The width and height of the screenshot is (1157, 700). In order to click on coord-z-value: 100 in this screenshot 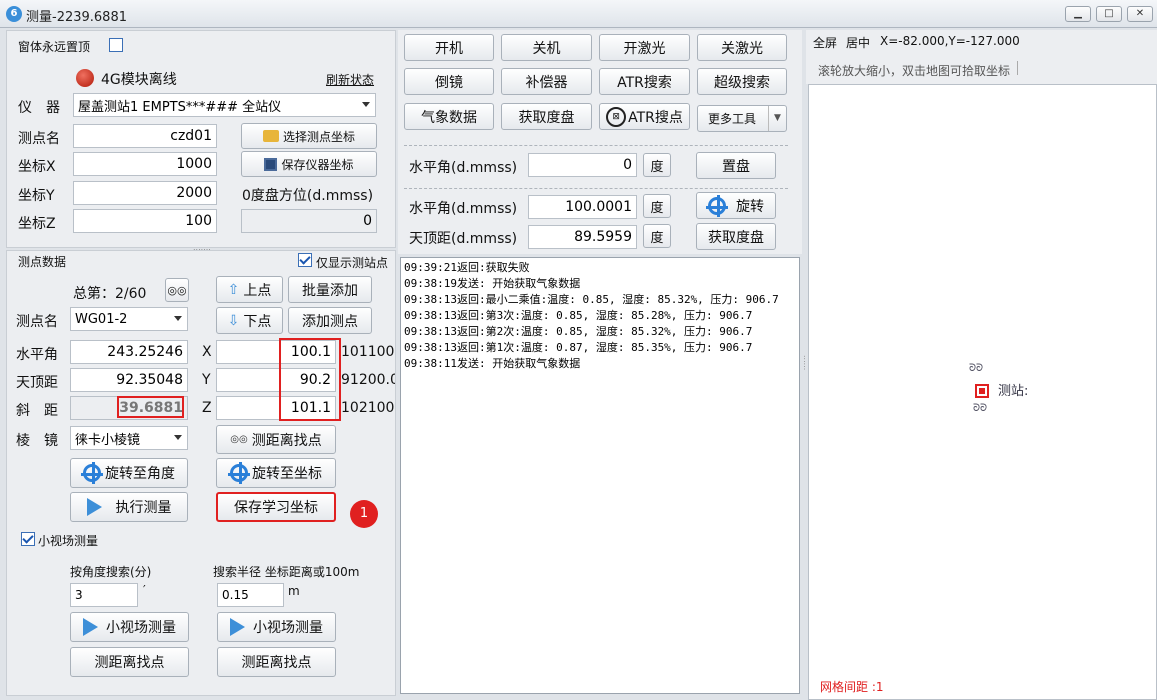, I will do `click(198, 221)`.